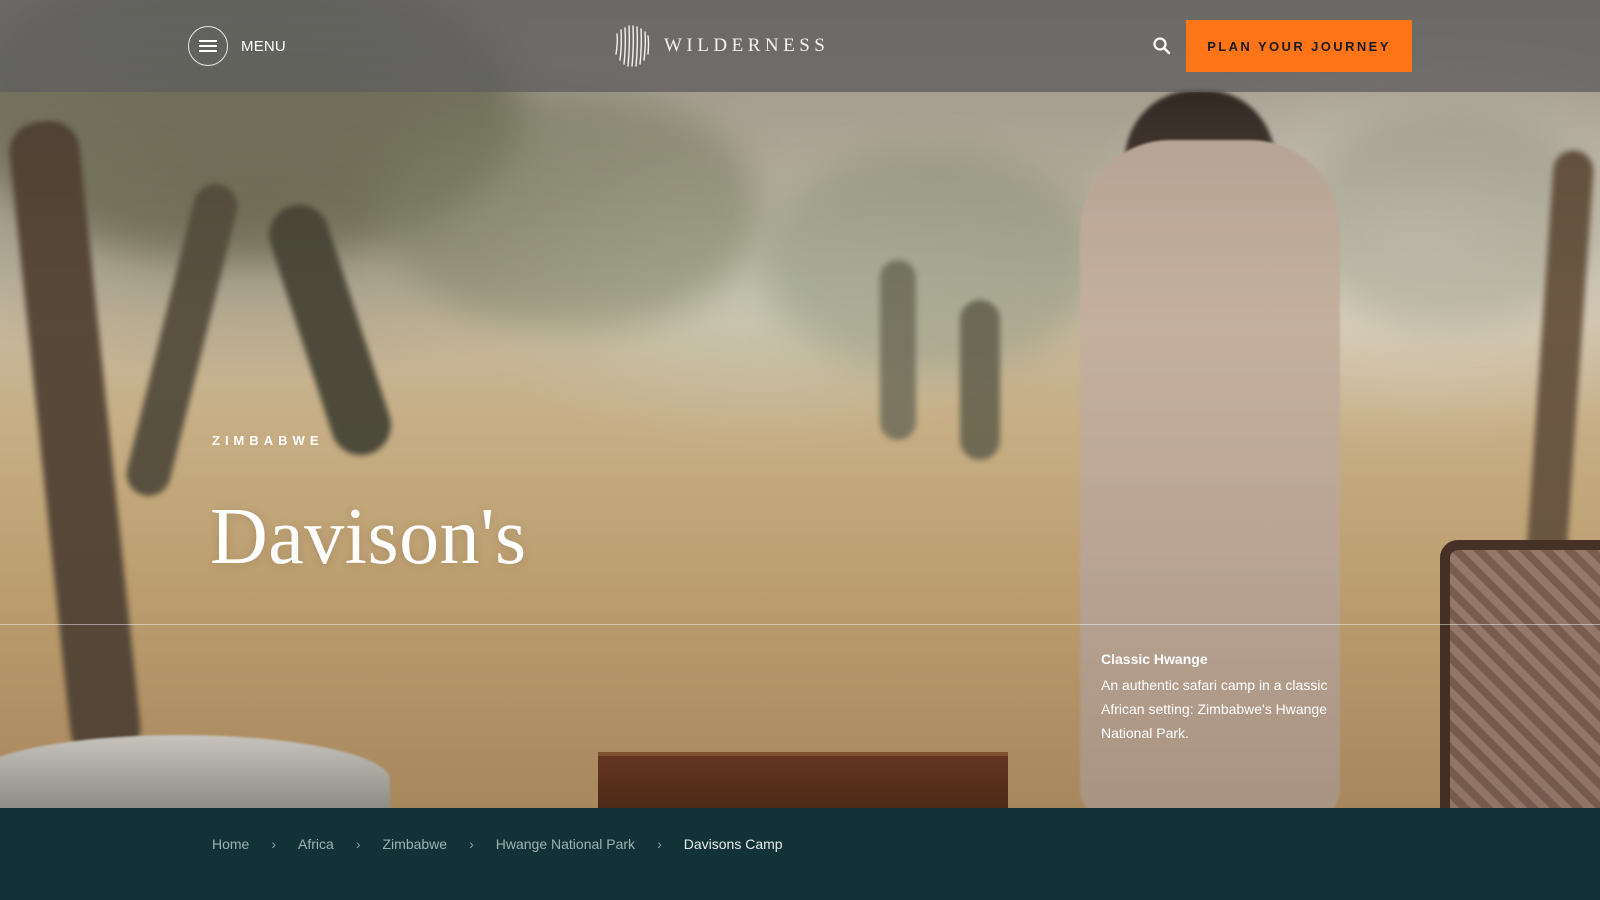 The width and height of the screenshot is (1600, 900). I want to click on wilderness-logo-icon, so click(632, 46).